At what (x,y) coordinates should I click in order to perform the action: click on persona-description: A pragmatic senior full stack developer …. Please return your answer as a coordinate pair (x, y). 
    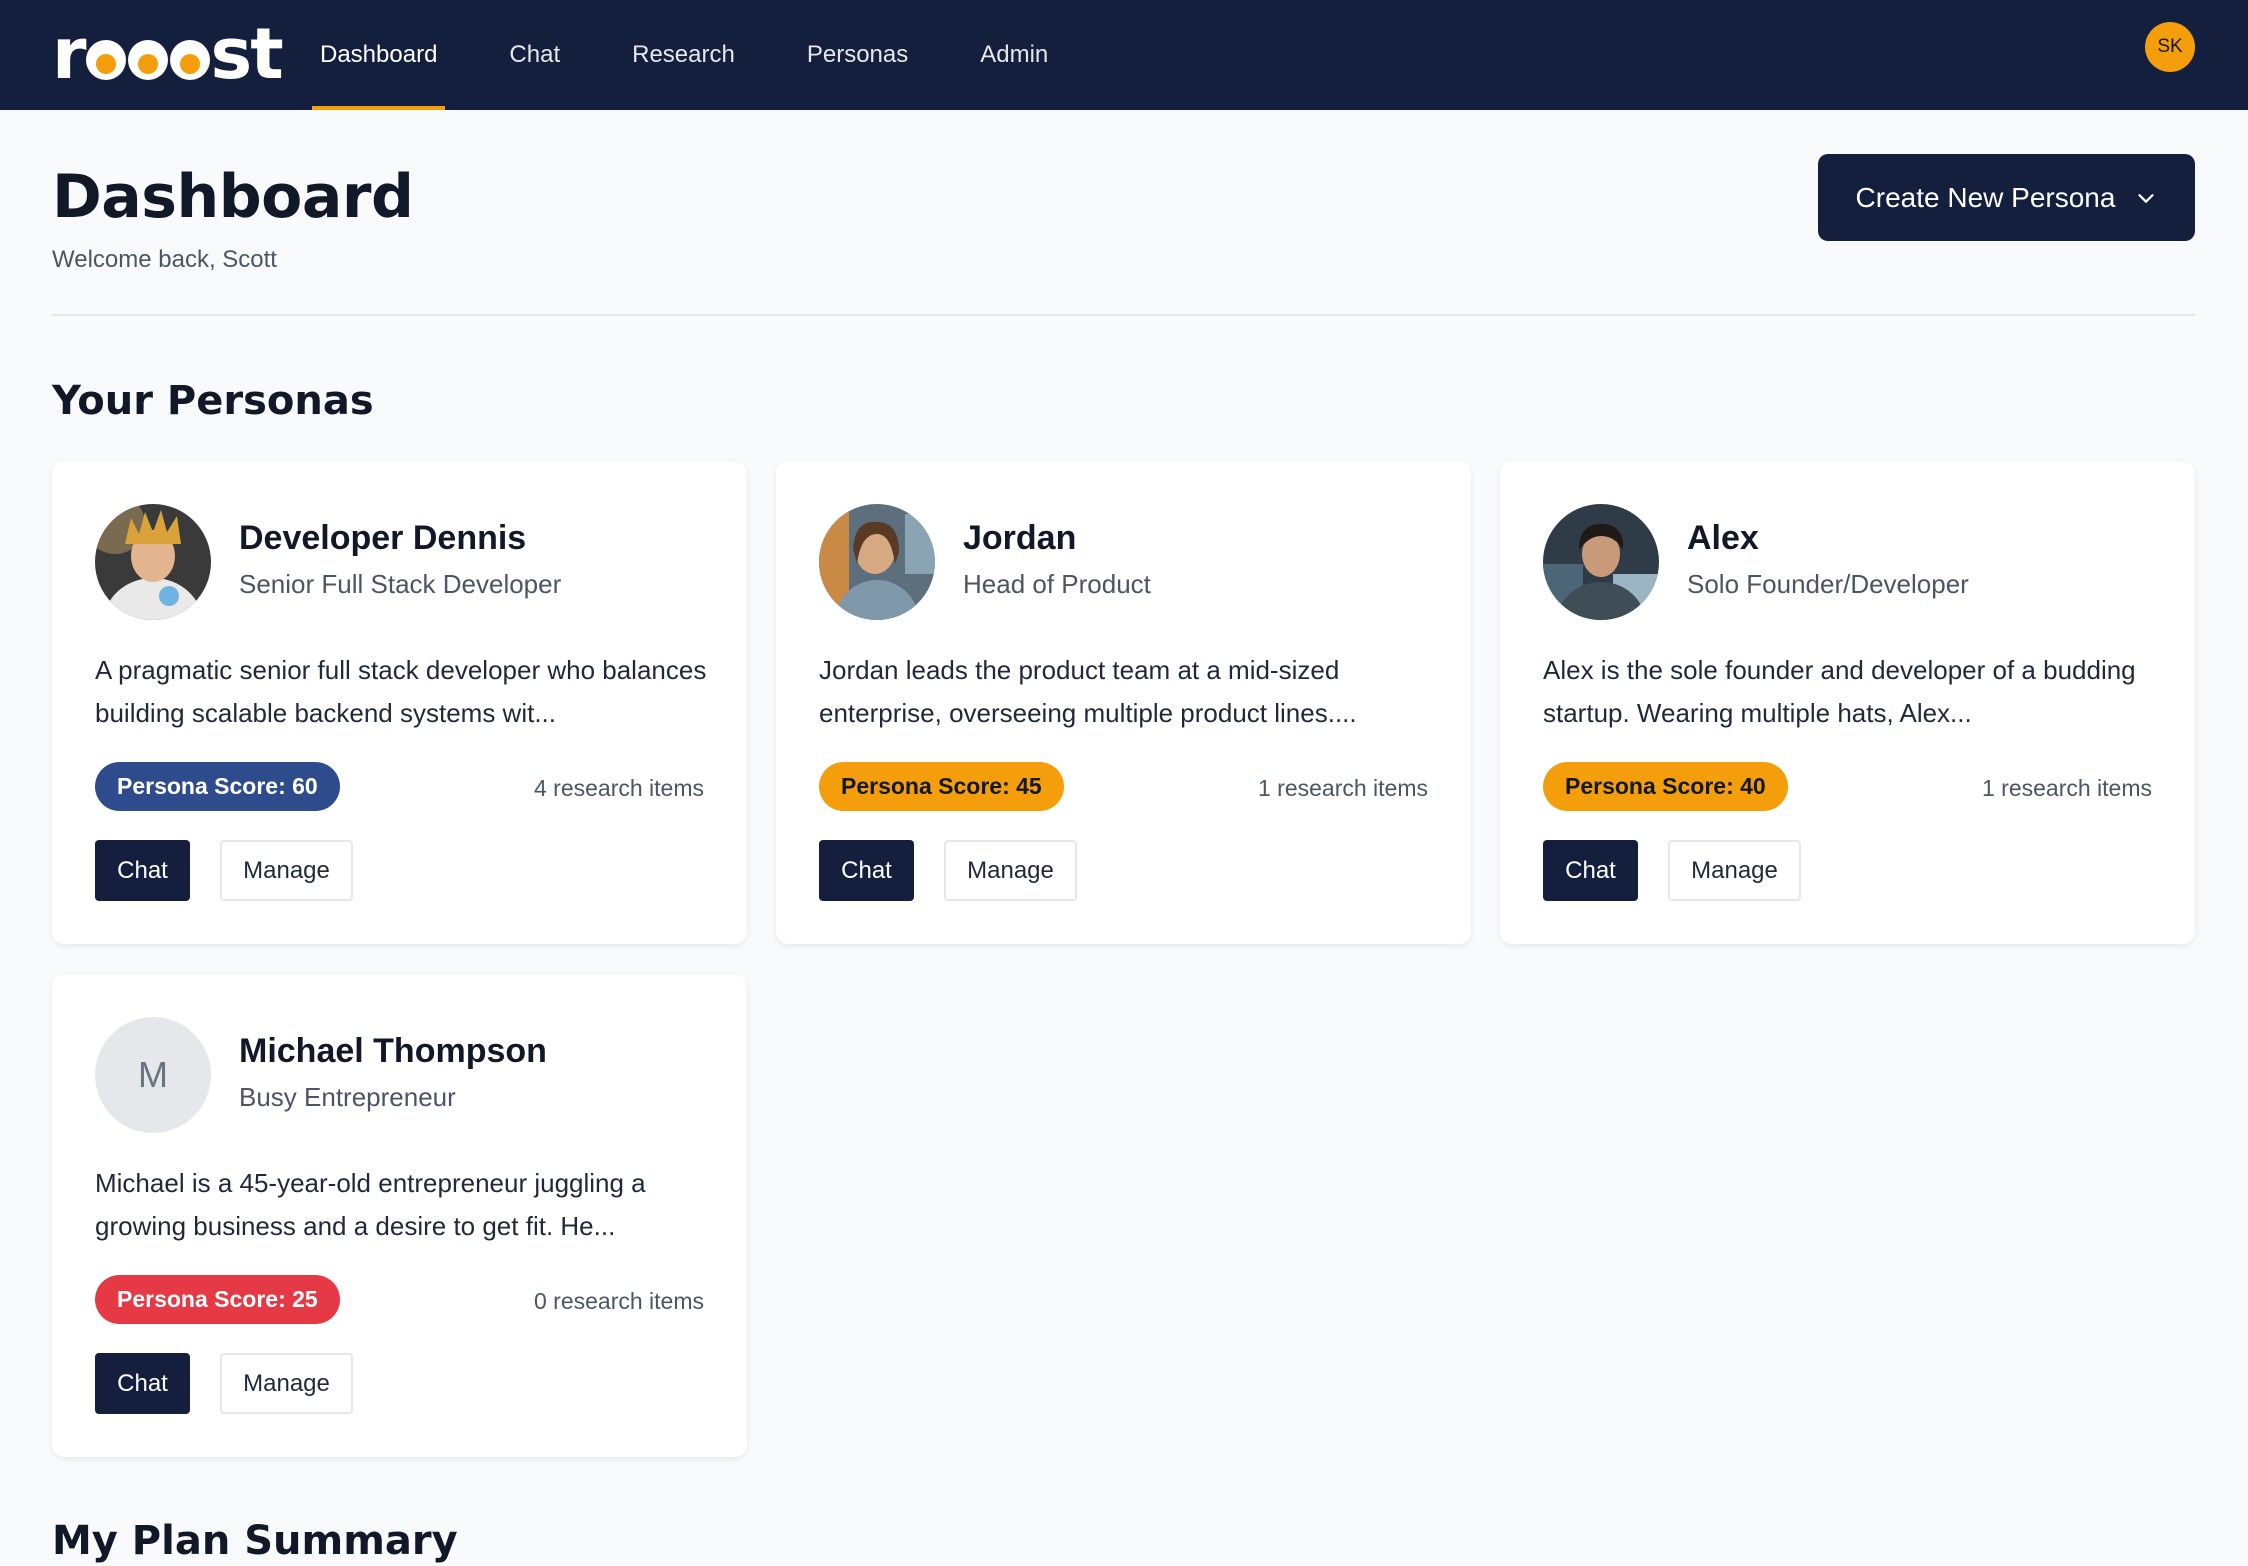
    Looking at the image, I should click on (401, 691).